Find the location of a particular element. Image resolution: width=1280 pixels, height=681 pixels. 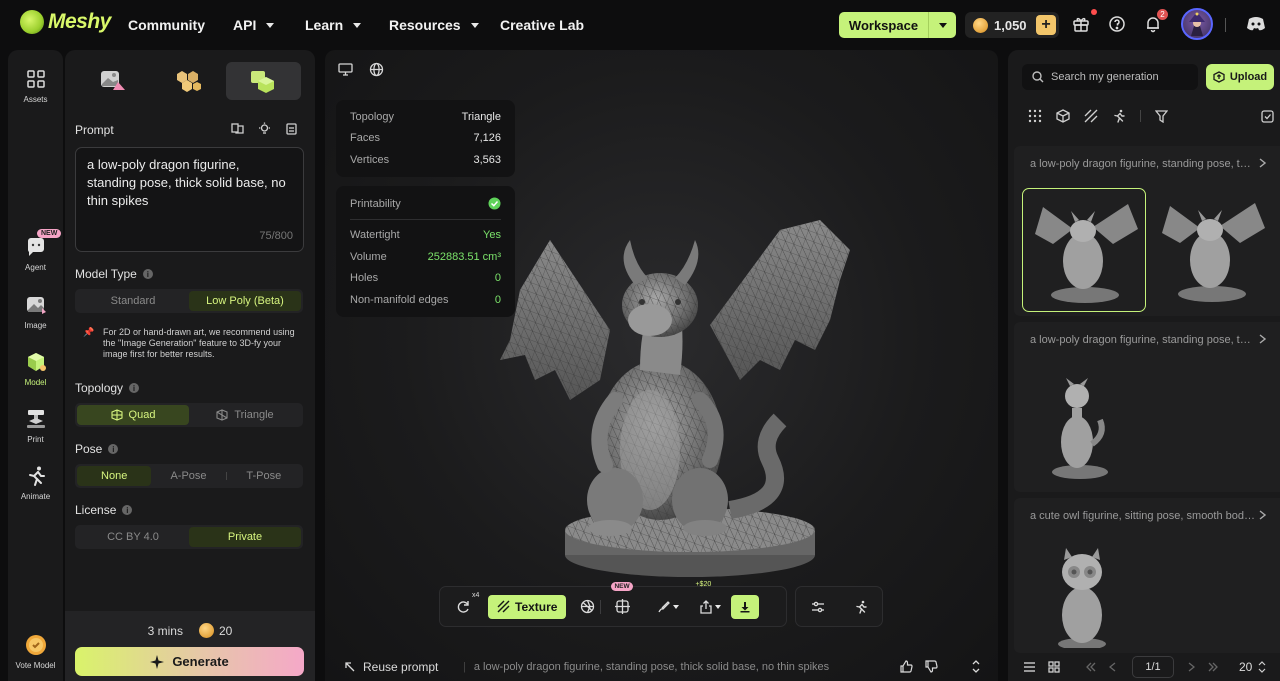

nav-label: Community is located at coordinates (166, 25).